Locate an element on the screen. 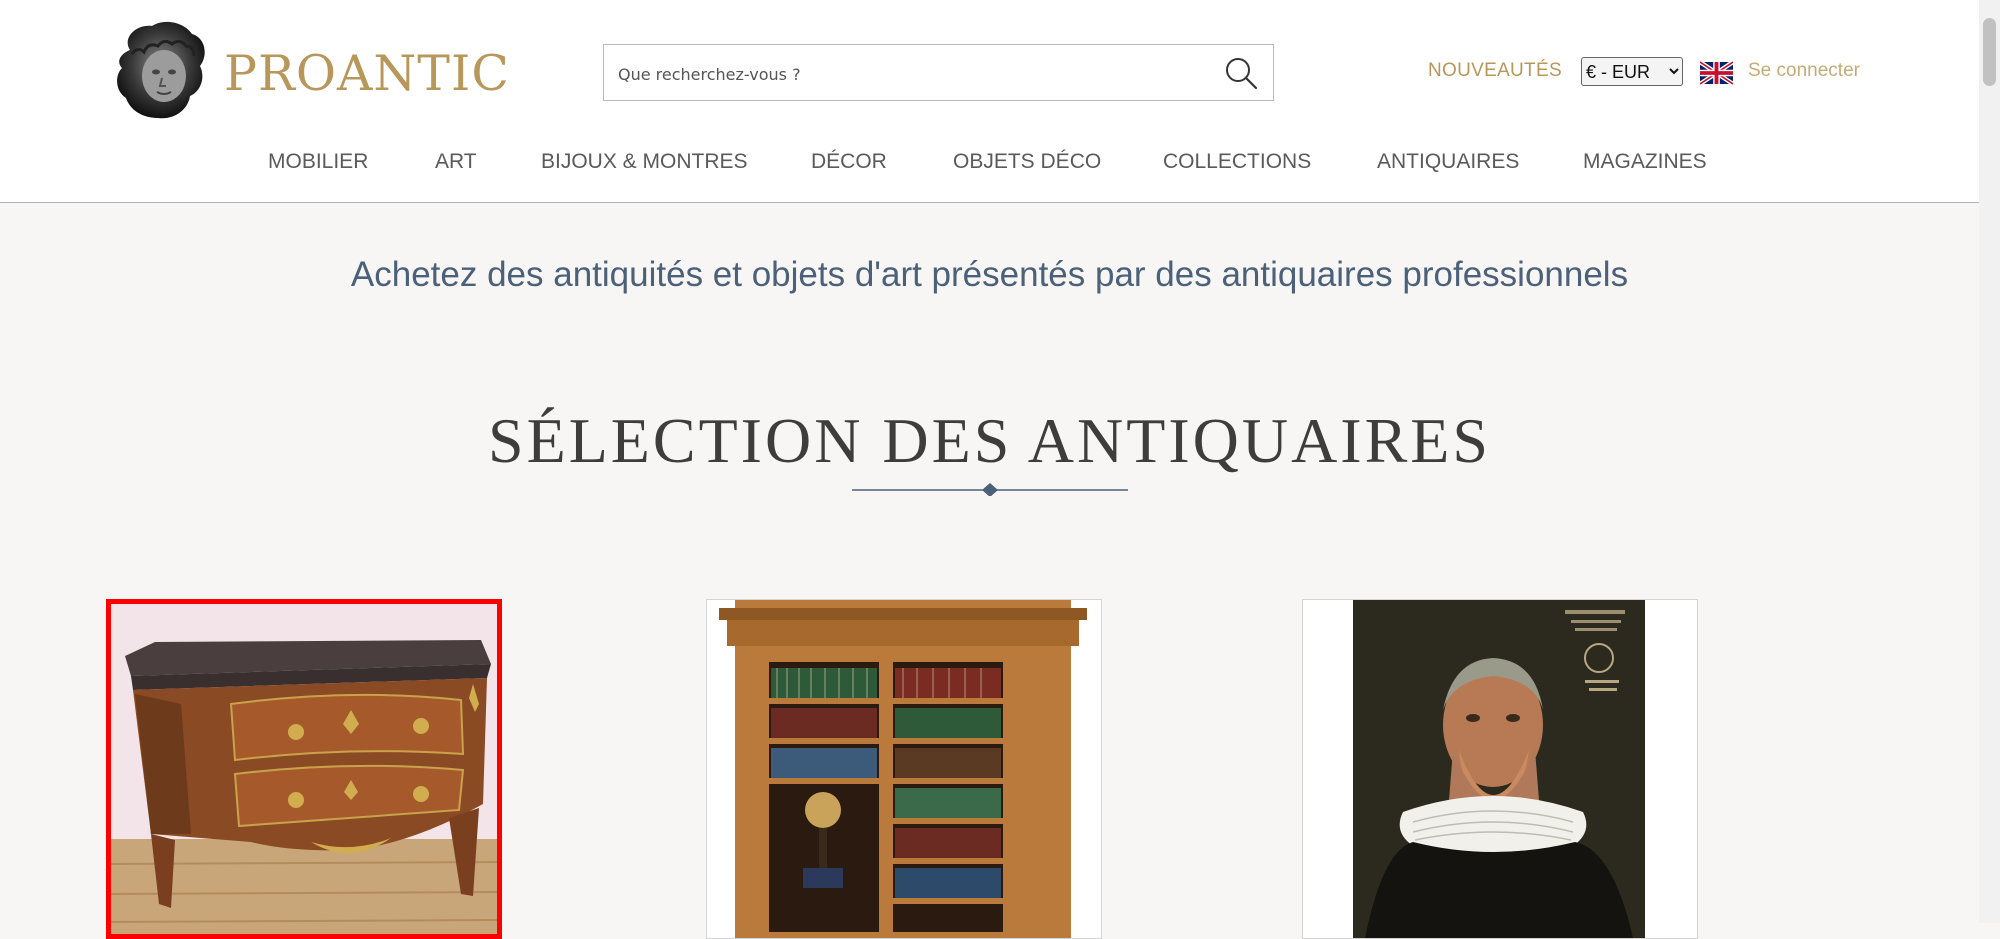 Image resolution: width=2000 pixels, height=939 pixels. section-title: SÉLECTION DES ANTIQUAIRES is located at coordinates (989, 440).